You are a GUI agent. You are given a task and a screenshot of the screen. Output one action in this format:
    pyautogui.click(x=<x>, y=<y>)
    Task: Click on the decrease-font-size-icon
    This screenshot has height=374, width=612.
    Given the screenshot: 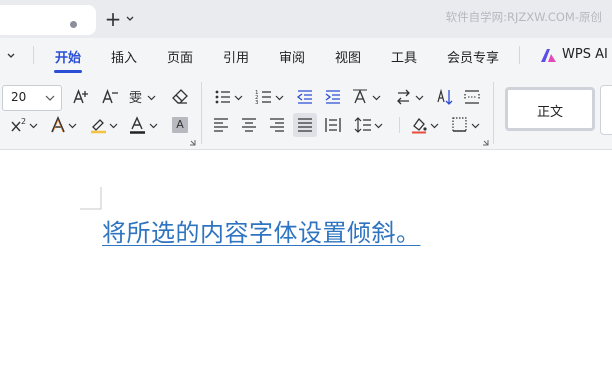 What is the action you would take?
    pyautogui.click(x=110, y=97)
    